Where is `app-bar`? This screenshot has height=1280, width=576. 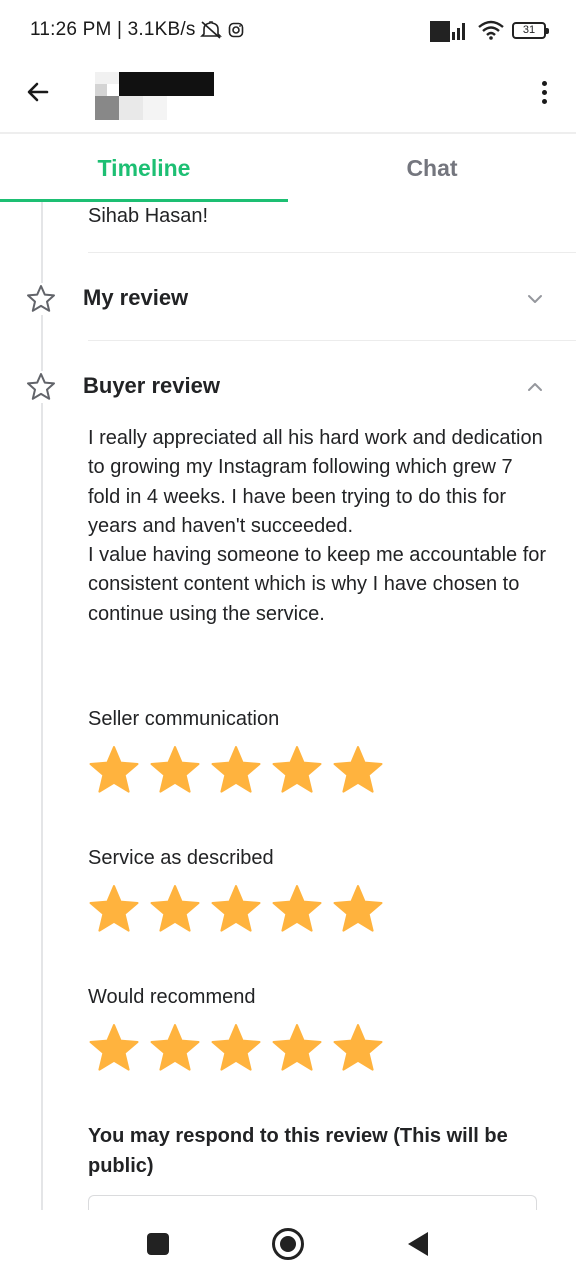 app-bar is located at coordinates (288, 97).